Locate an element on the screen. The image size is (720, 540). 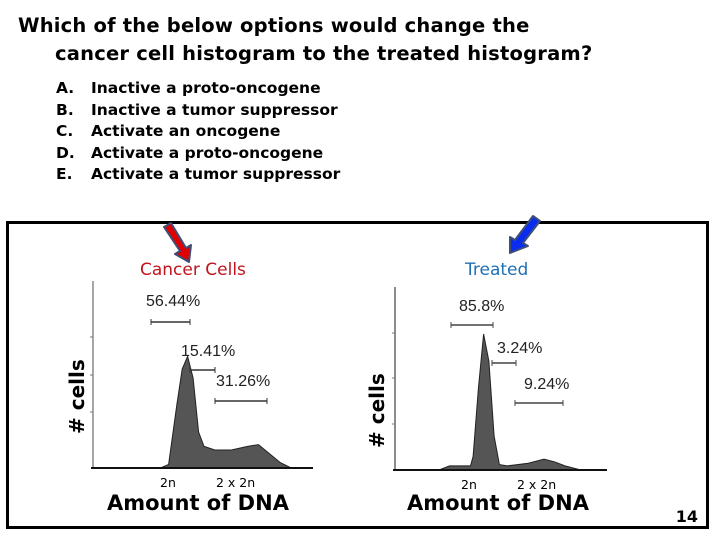
gate-label: 85.8% is located at coordinates (481, 306).